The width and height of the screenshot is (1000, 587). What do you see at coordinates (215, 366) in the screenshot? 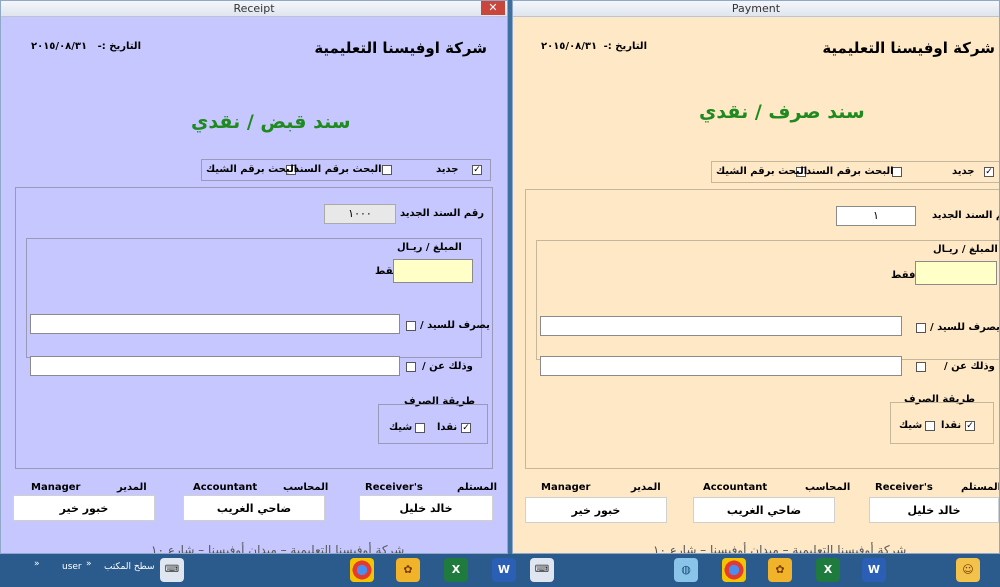
I see `receipt-for-field` at bounding box center [215, 366].